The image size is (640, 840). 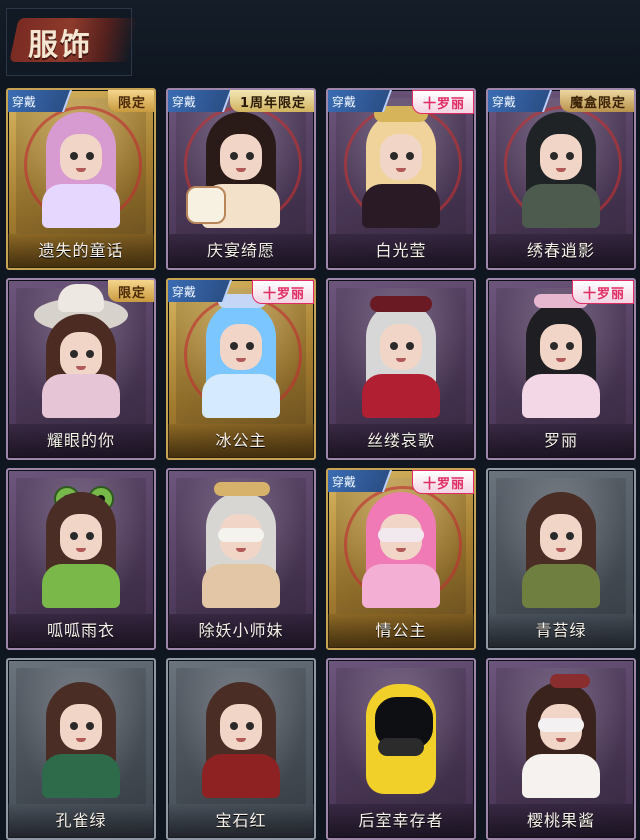 What do you see at coordinates (401, 250) in the screenshot?
I see `outfit-name: 白光莹` at bounding box center [401, 250].